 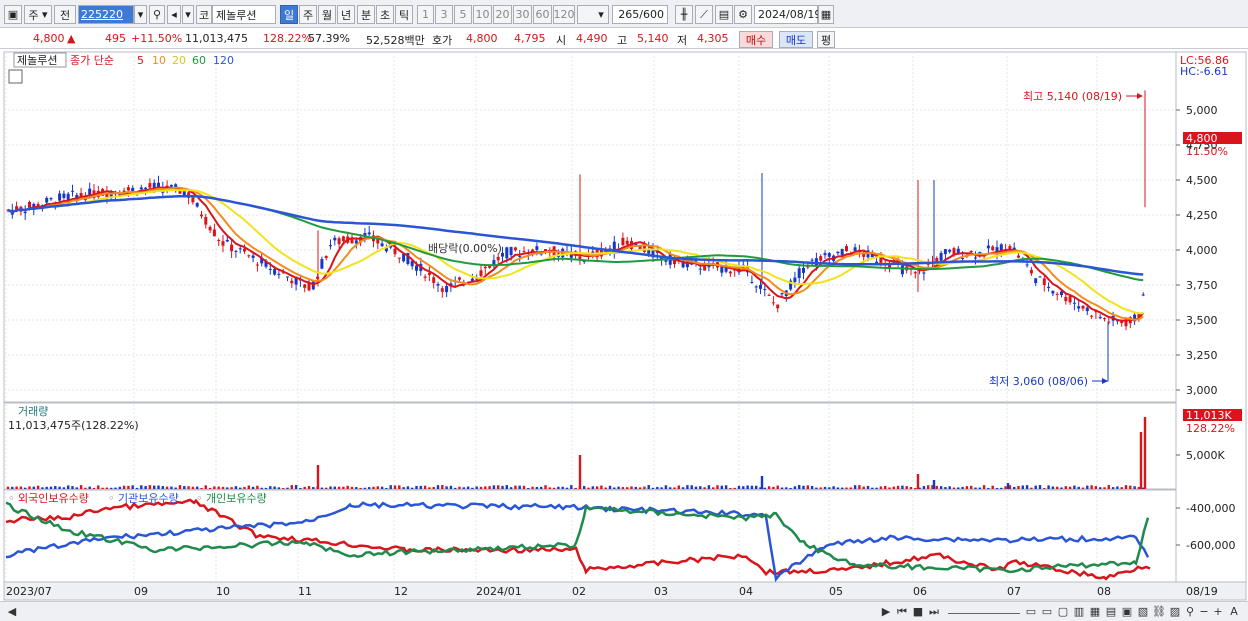 What do you see at coordinates (902, 611) in the screenshot?
I see `rewind-icon: ⏮` at bounding box center [902, 611].